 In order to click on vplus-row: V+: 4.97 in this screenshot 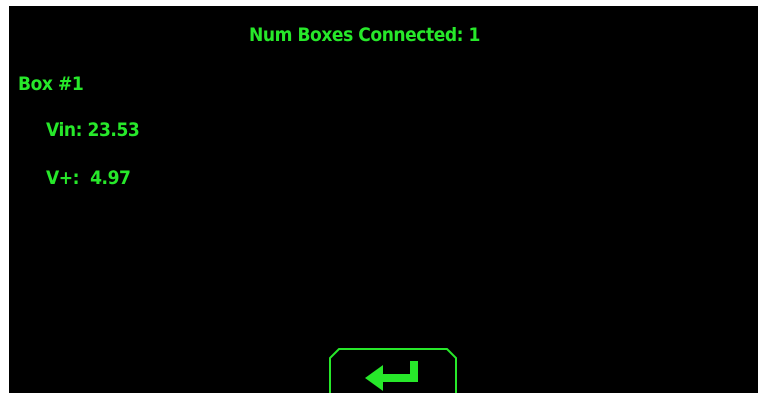, I will do `click(88, 178)`.